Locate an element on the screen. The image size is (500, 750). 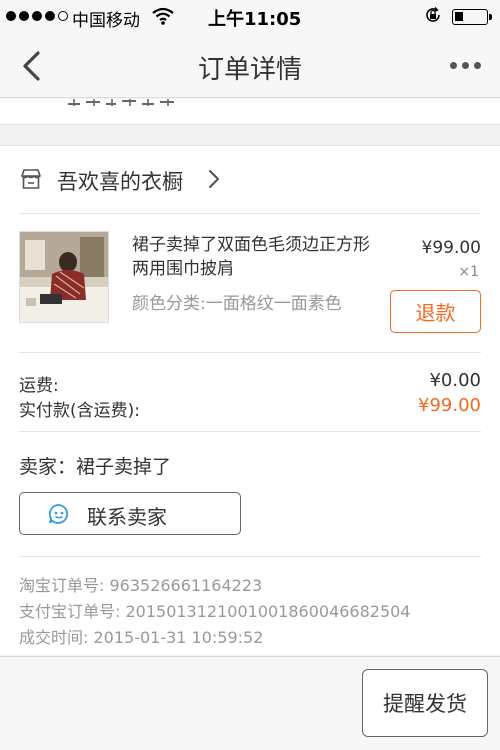
contact-seller-button: 联系卖家 is located at coordinates (130, 513).